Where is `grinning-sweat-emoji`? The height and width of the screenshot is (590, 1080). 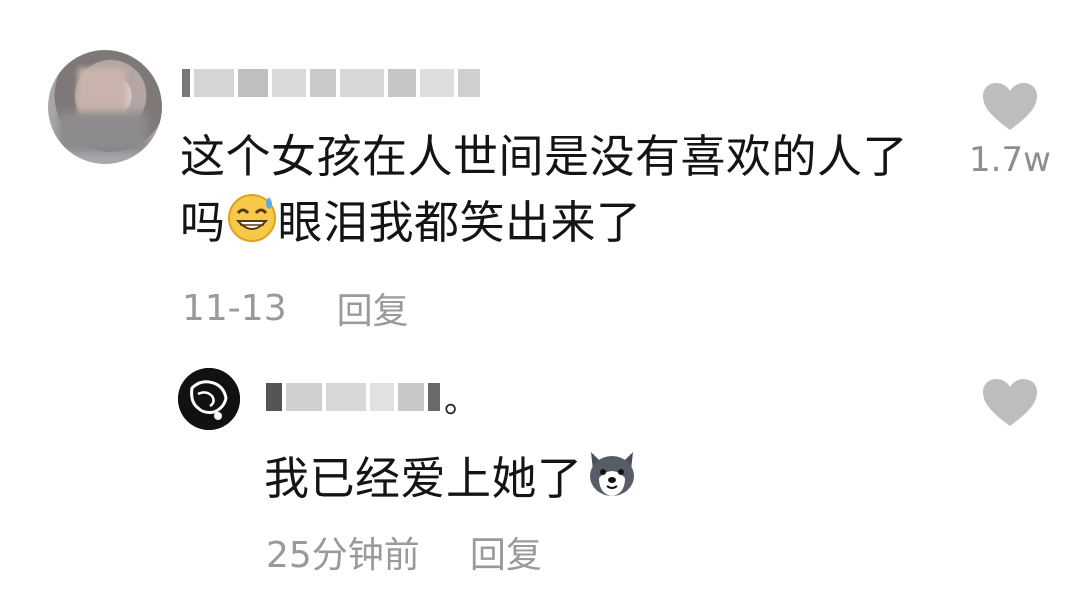 grinning-sweat-emoji is located at coordinates (252, 226).